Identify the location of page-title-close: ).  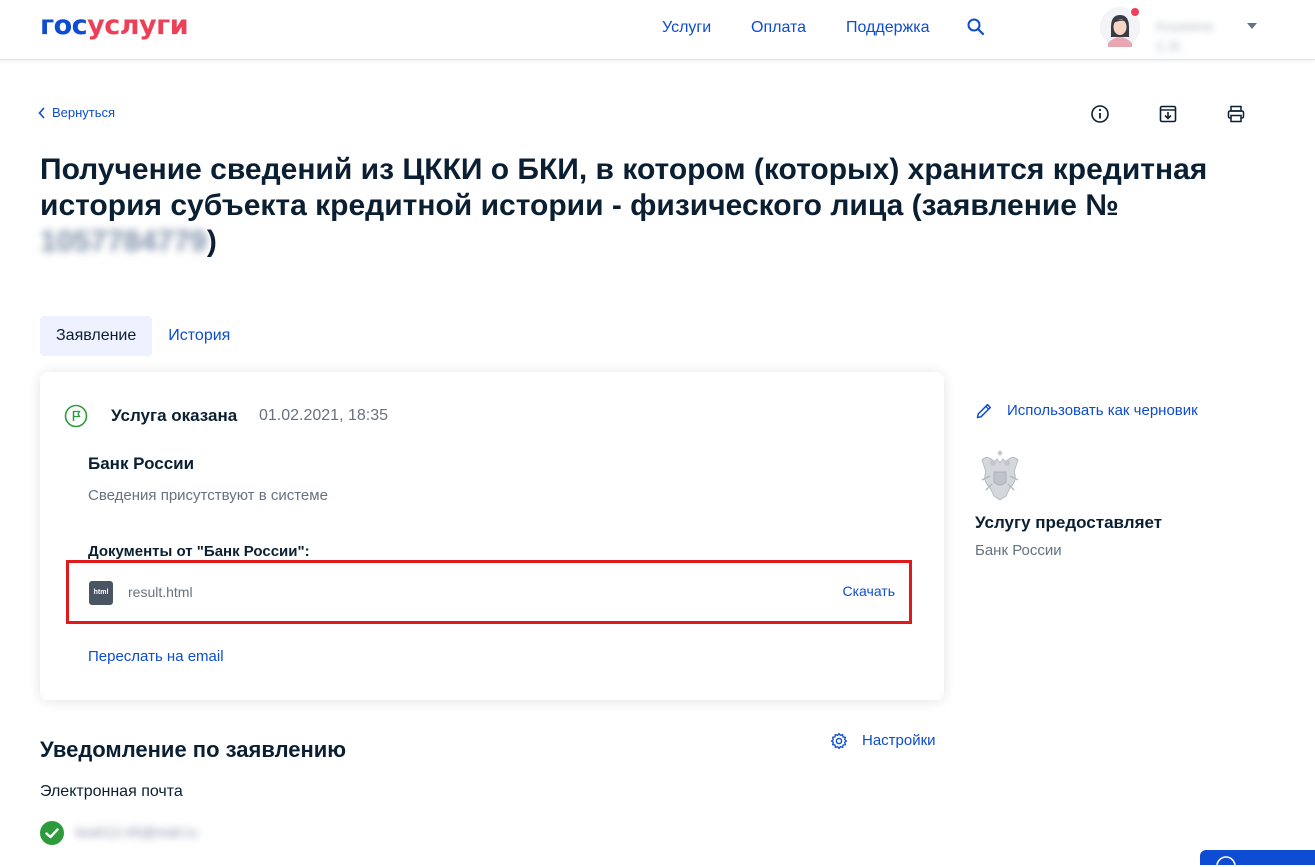
(211, 241).